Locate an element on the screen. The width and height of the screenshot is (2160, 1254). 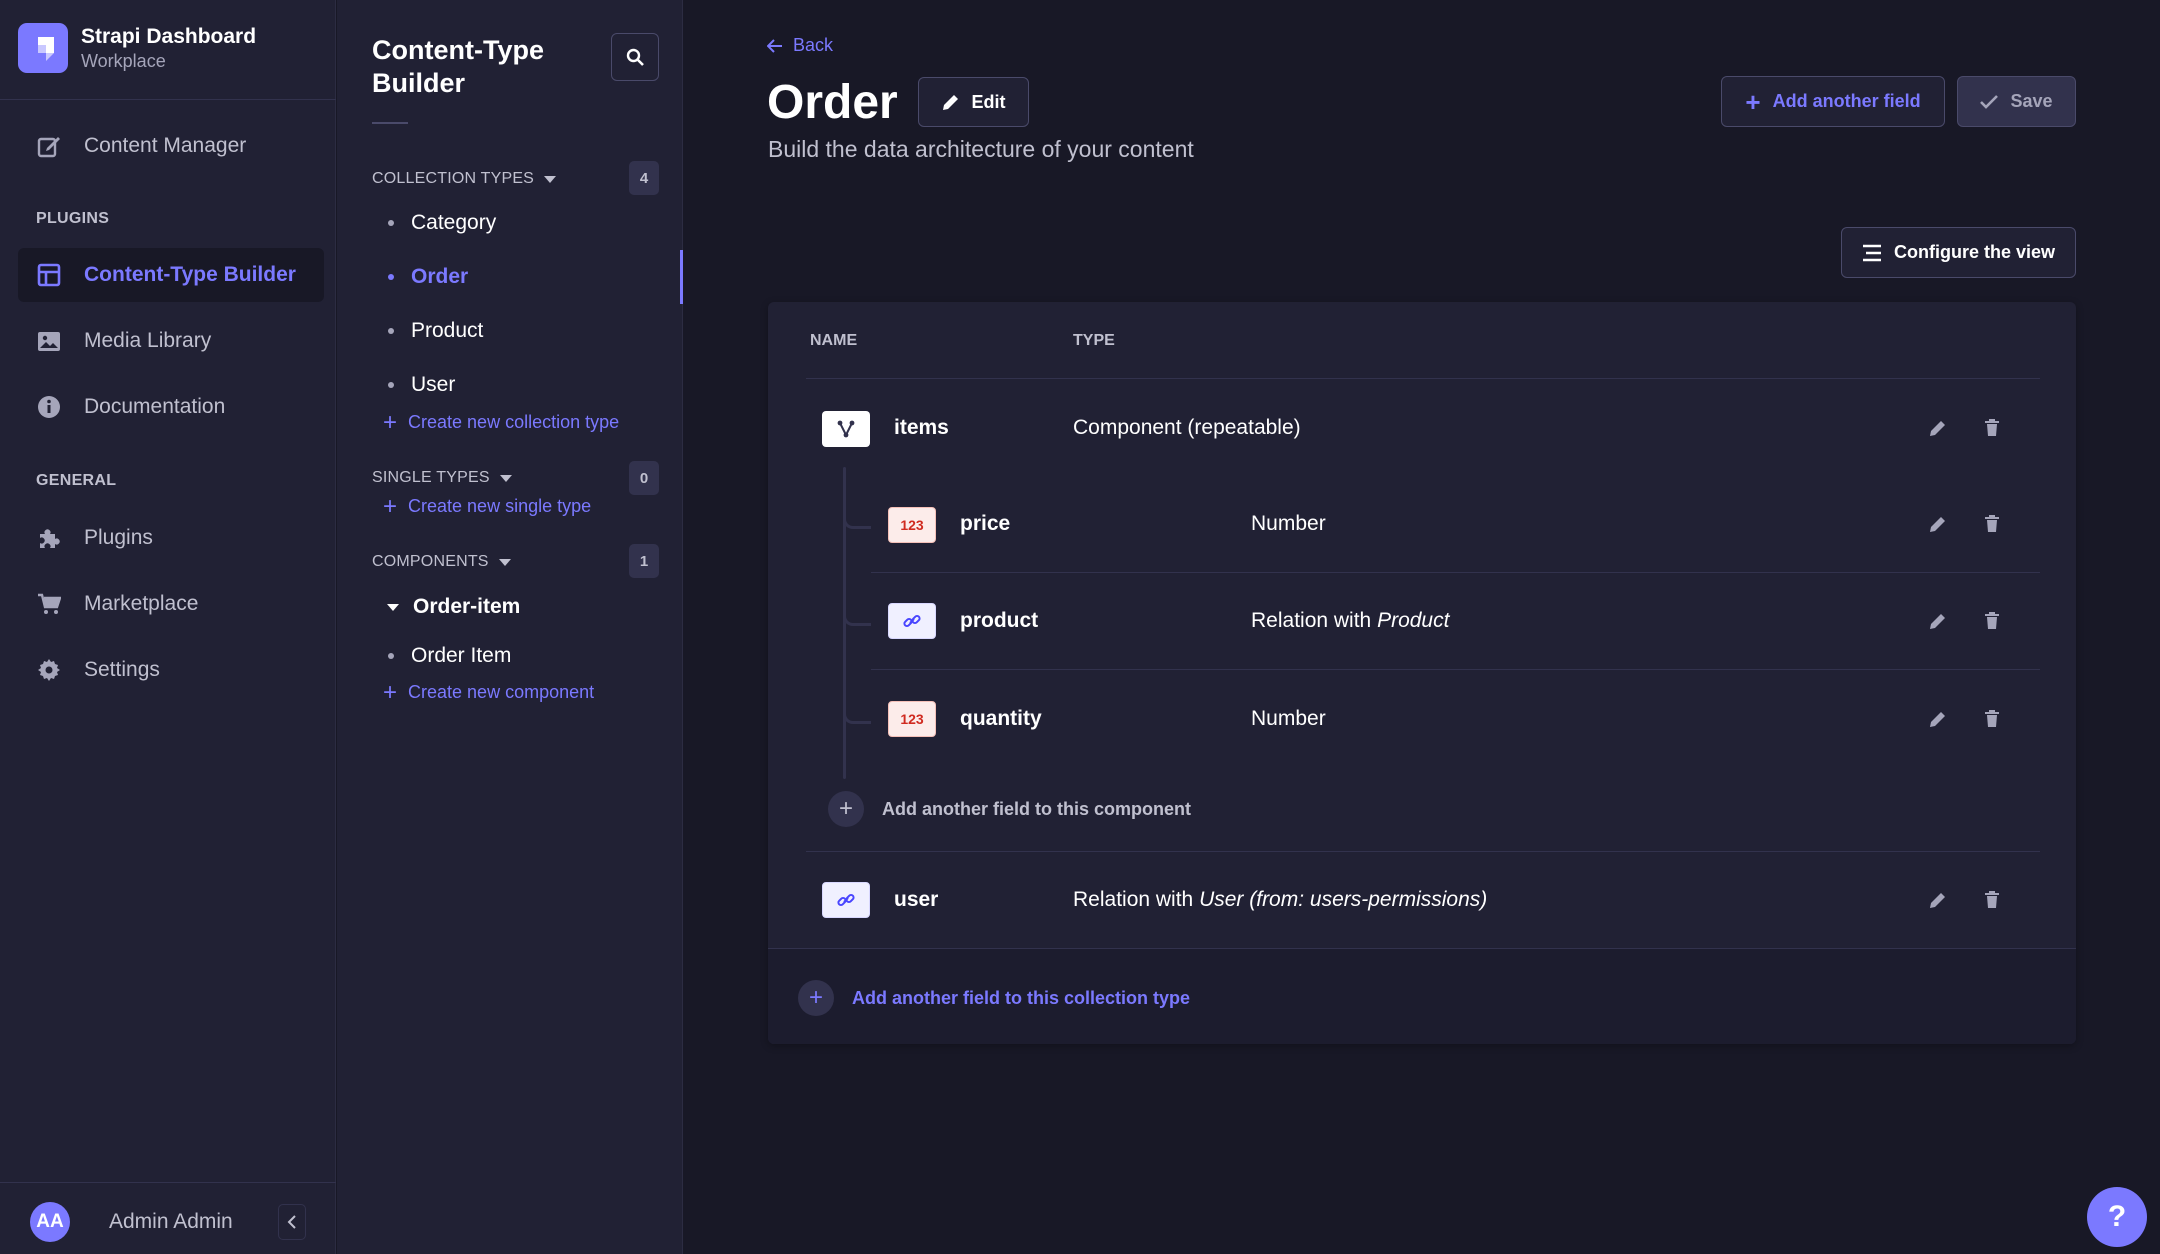
subnav-item-order-item: Order Item is located at coordinates (449, 656).